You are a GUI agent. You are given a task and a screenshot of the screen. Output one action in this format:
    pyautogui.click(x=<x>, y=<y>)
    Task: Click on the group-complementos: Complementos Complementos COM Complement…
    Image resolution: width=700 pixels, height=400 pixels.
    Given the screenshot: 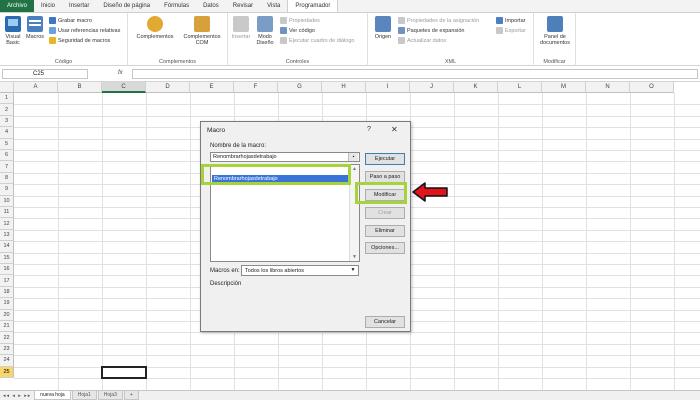 What is the action you would take?
    pyautogui.click(x=178, y=39)
    